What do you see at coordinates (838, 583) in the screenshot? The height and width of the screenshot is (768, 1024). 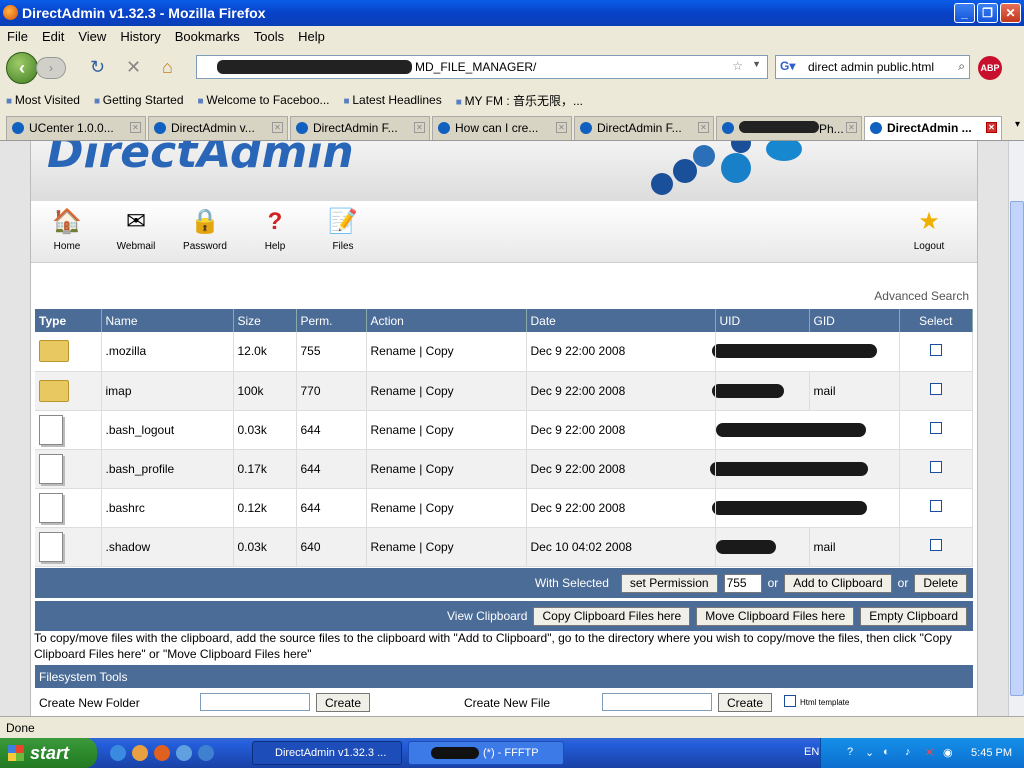 I see `add-to-clipboard-button: Add to Clipboard` at bounding box center [838, 583].